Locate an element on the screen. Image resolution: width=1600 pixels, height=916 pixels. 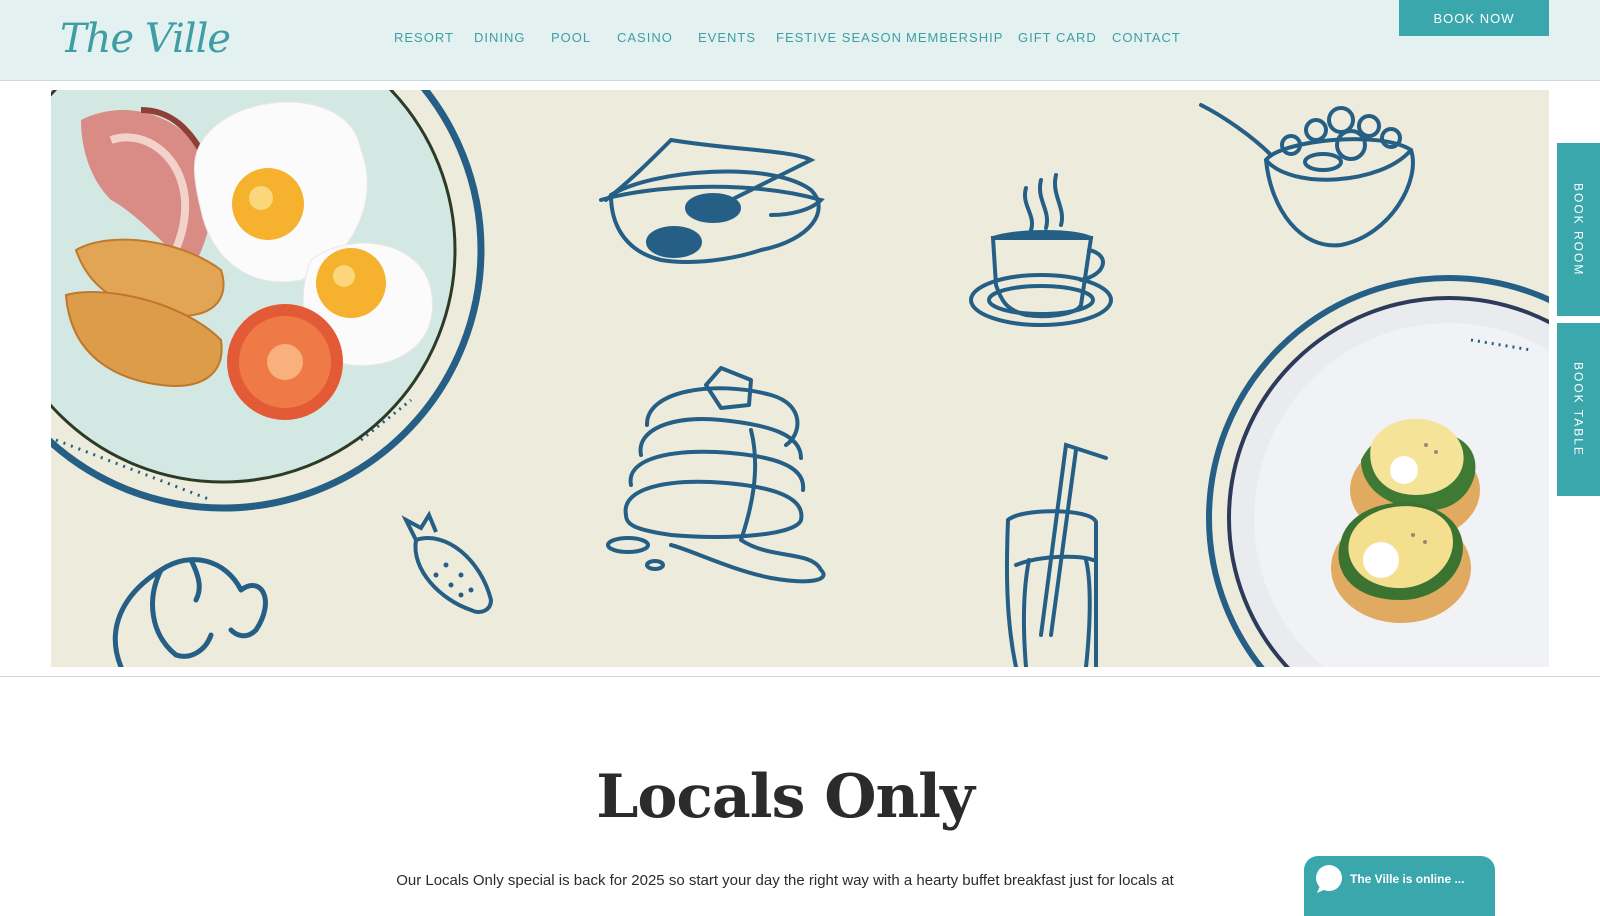
pancakes-illustration is located at coordinates (716, 475).